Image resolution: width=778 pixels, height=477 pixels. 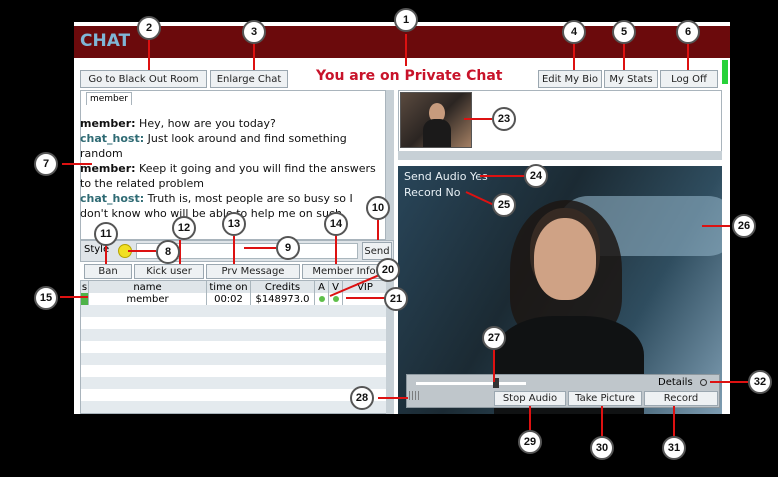 What do you see at coordinates (390, 165) in the screenshot?
I see `chat-scrollbar` at bounding box center [390, 165].